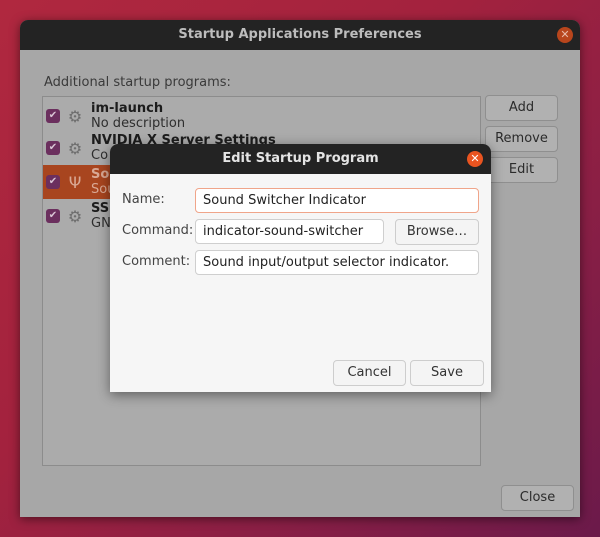  What do you see at coordinates (475, 159) in the screenshot?
I see `close-dialog-icon: ✕` at bounding box center [475, 159].